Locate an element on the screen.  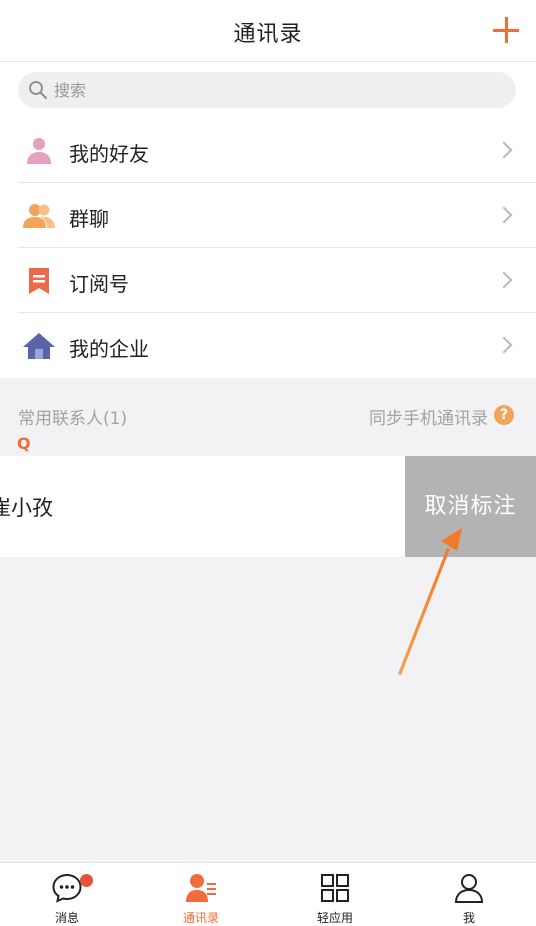
group-icon is located at coordinates (39, 216).